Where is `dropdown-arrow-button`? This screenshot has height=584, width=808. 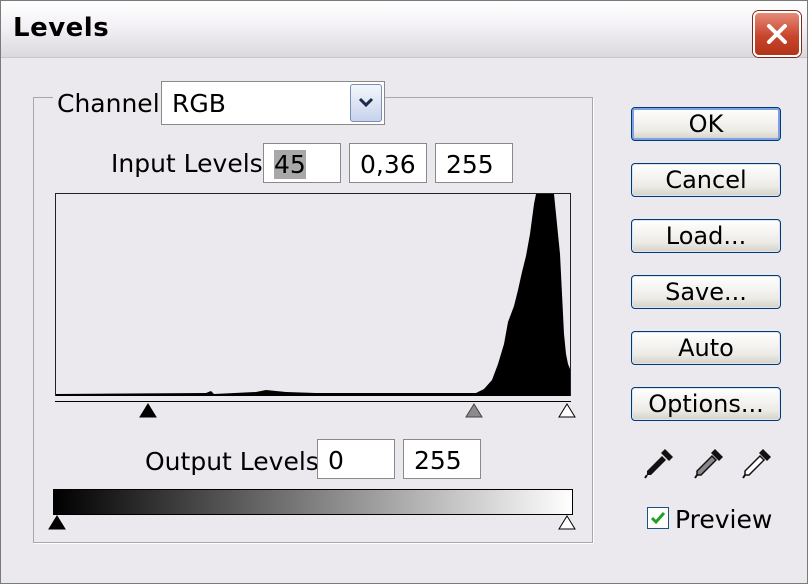 dropdown-arrow-button is located at coordinates (366, 103).